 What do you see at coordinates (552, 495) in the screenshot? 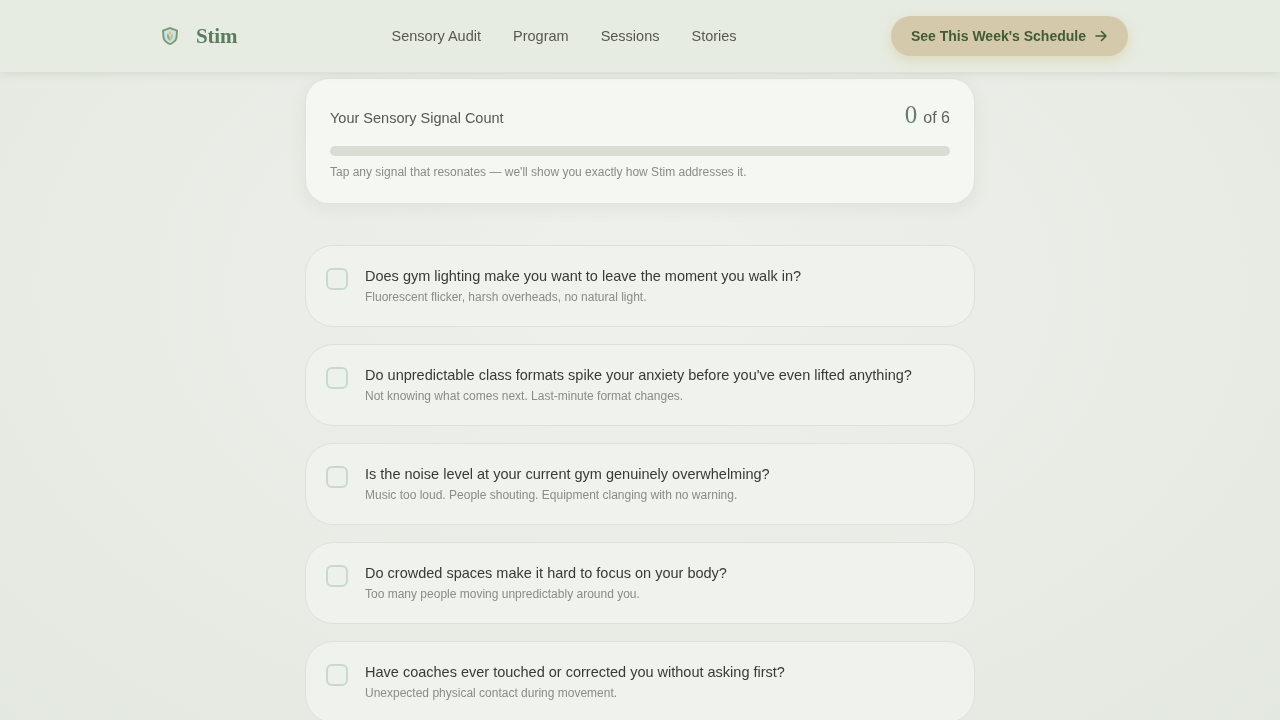
I see `signal-detail: Music too loud. People shouting. Equipment clanging with no warning.` at bounding box center [552, 495].